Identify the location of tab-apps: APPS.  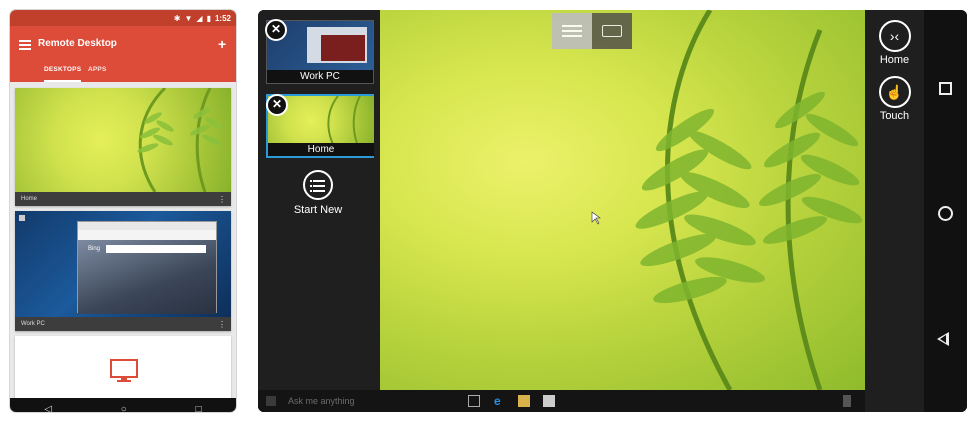
(97, 69).